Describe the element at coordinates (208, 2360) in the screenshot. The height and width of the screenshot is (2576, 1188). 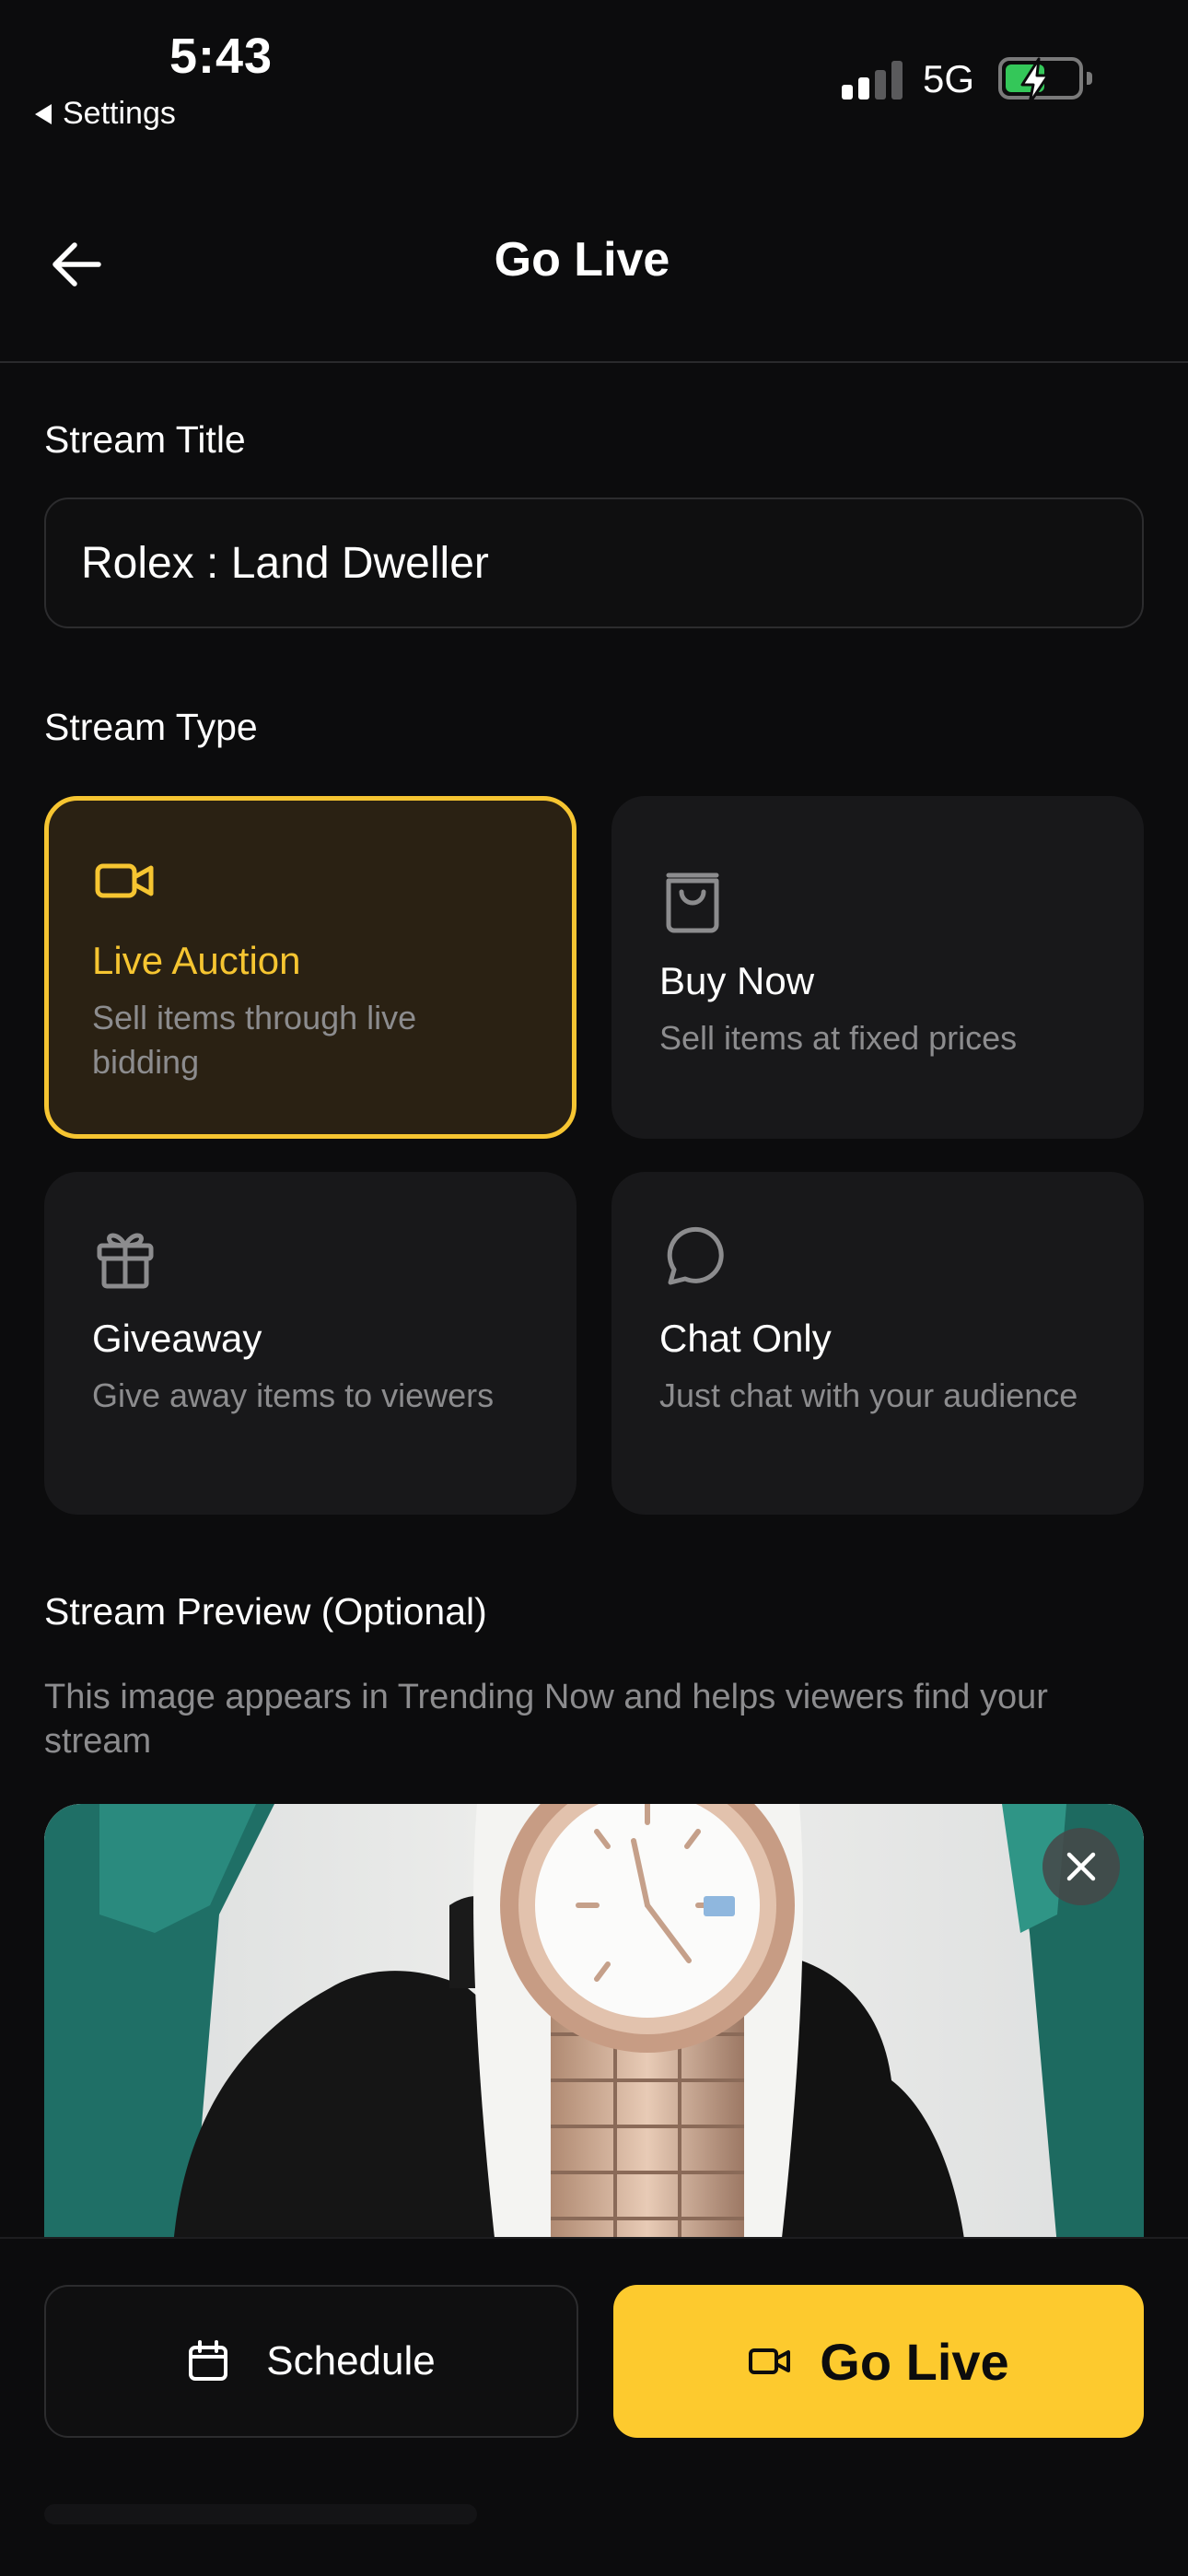
I see `calendar-icon` at that location.